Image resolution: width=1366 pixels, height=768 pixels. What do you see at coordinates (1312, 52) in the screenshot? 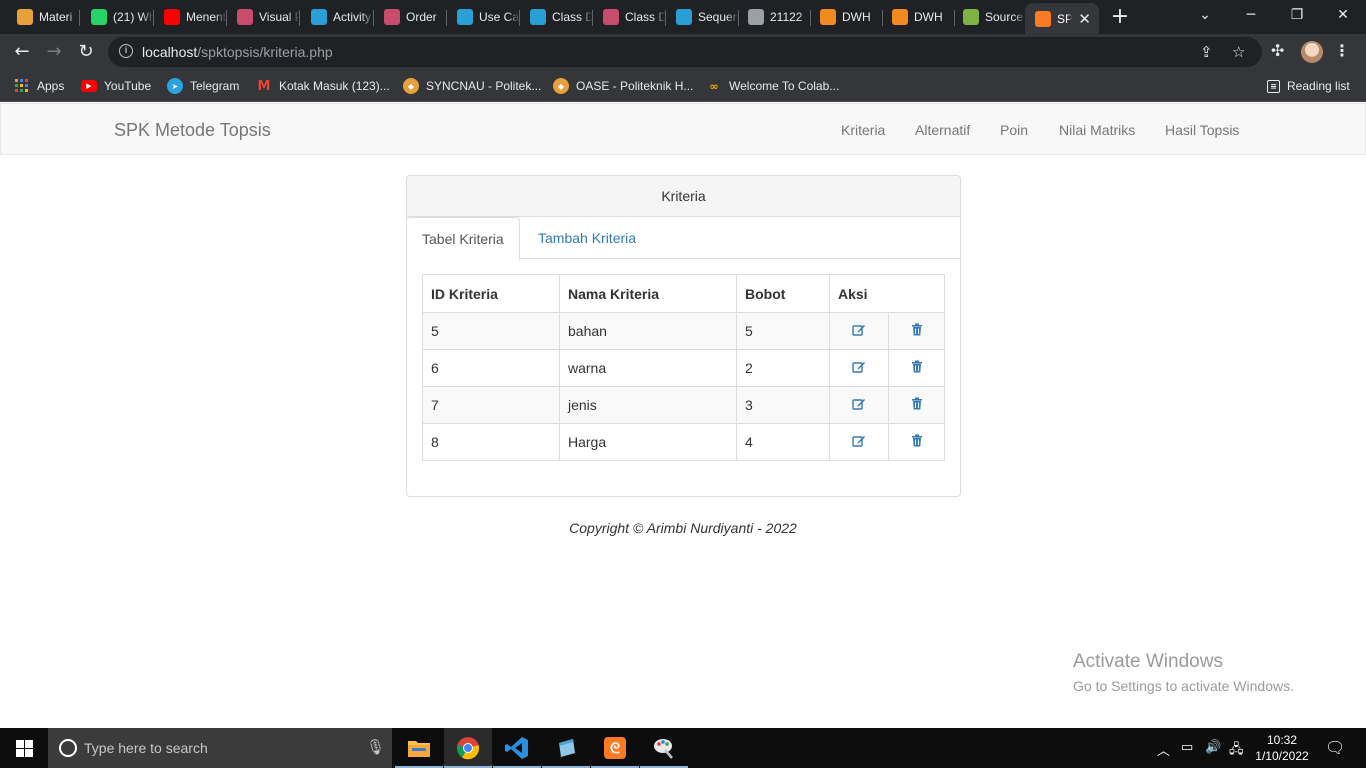
I see `profile-avatar` at bounding box center [1312, 52].